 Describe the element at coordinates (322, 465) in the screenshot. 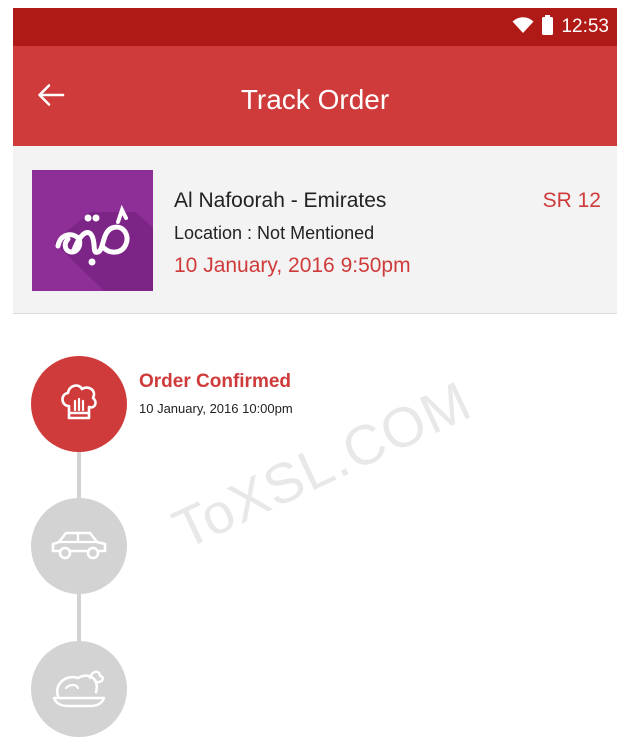

I see `watermark-text: ToXSL.COM` at that location.